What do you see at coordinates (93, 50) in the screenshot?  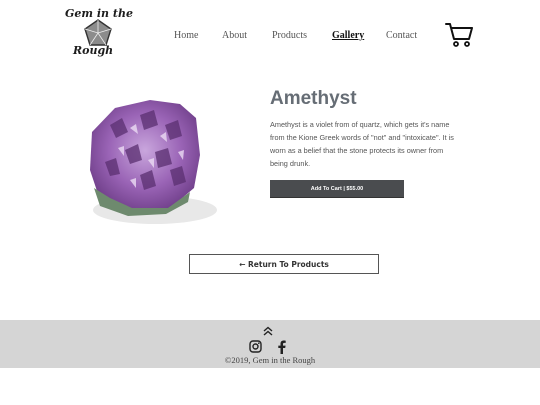 I see `logo-text-line2: Rough` at bounding box center [93, 50].